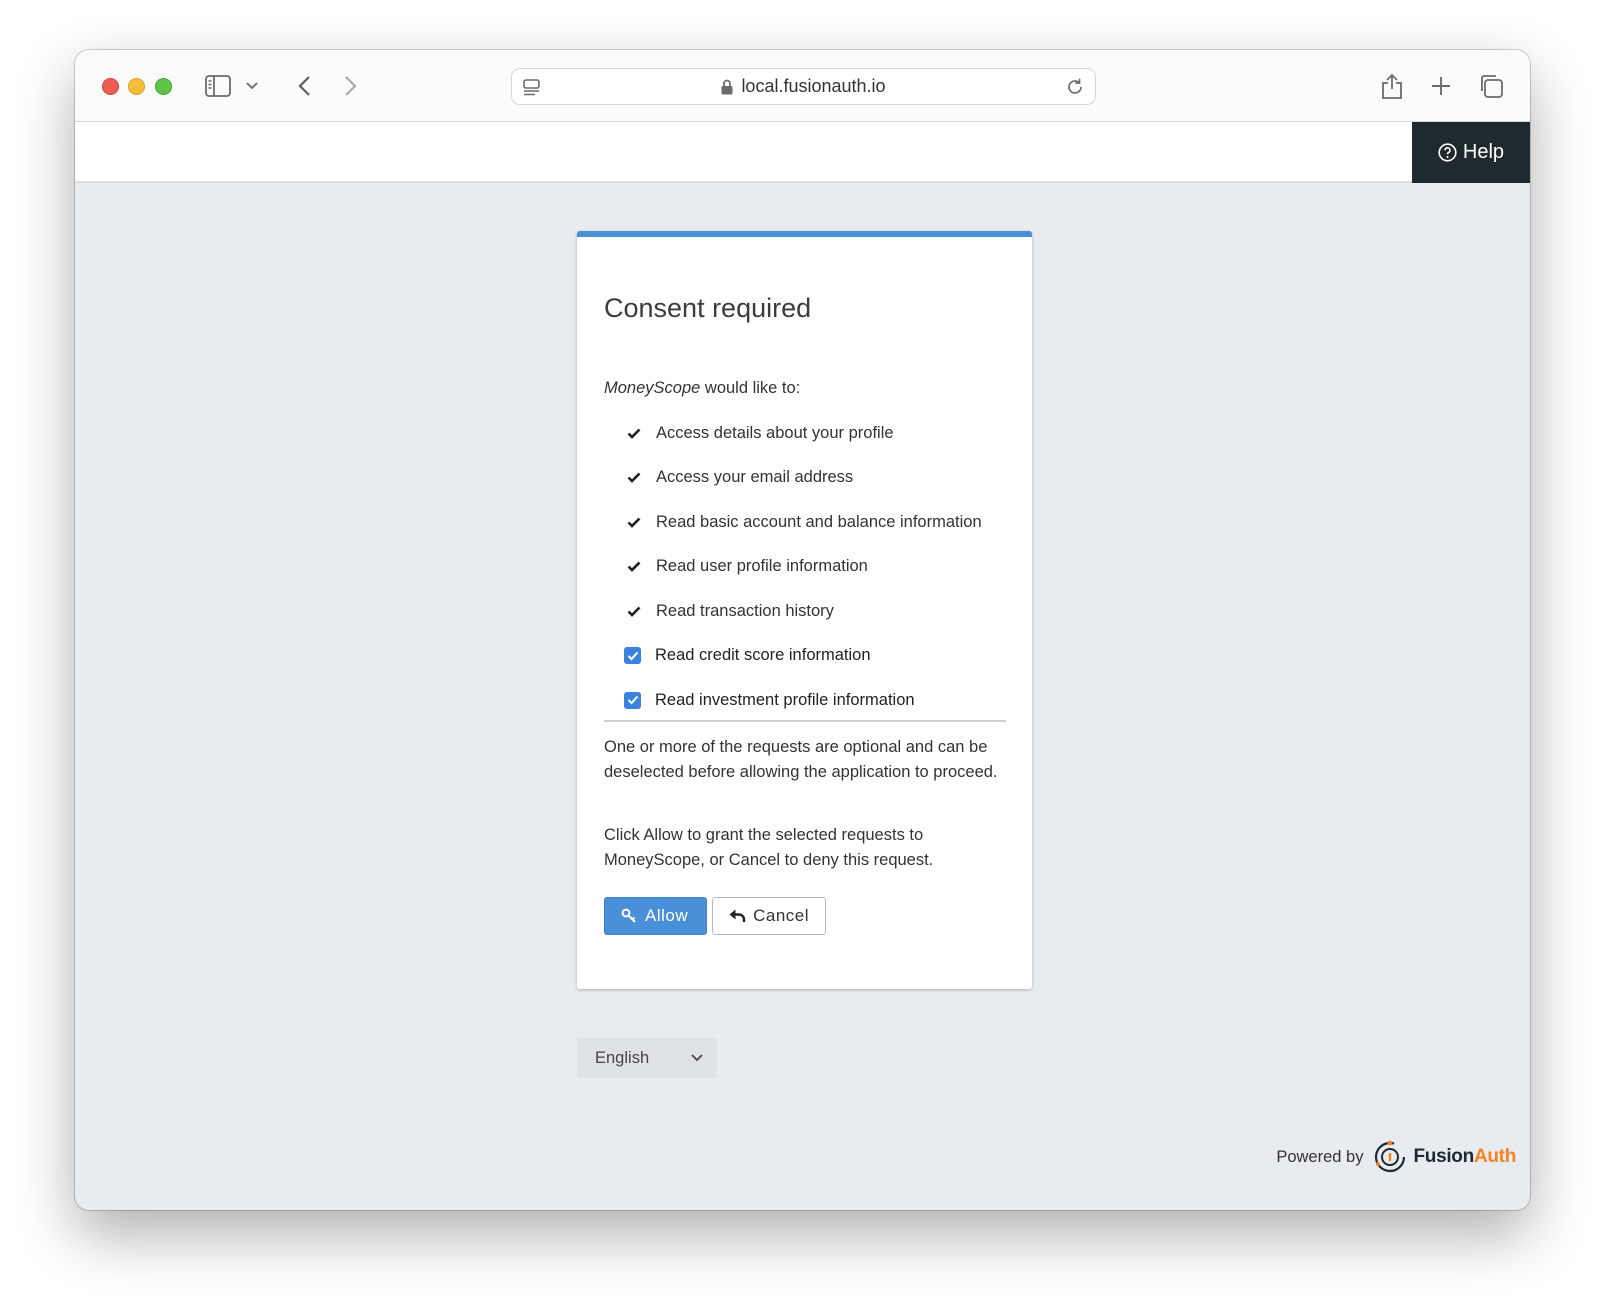 The image size is (1600, 1306). What do you see at coordinates (218, 86) in the screenshot?
I see `sidebar-toggle-icon` at bounding box center [218, 86].